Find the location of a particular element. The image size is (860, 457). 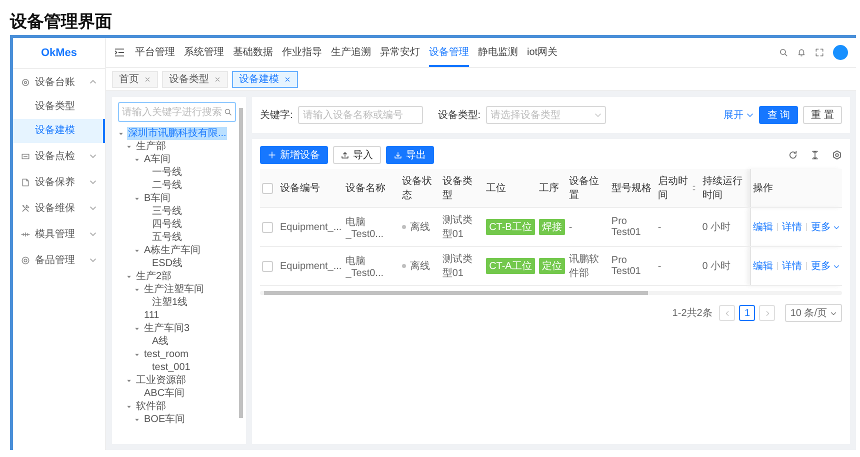

fullscreen-icon is located at coordinates (819, 52).